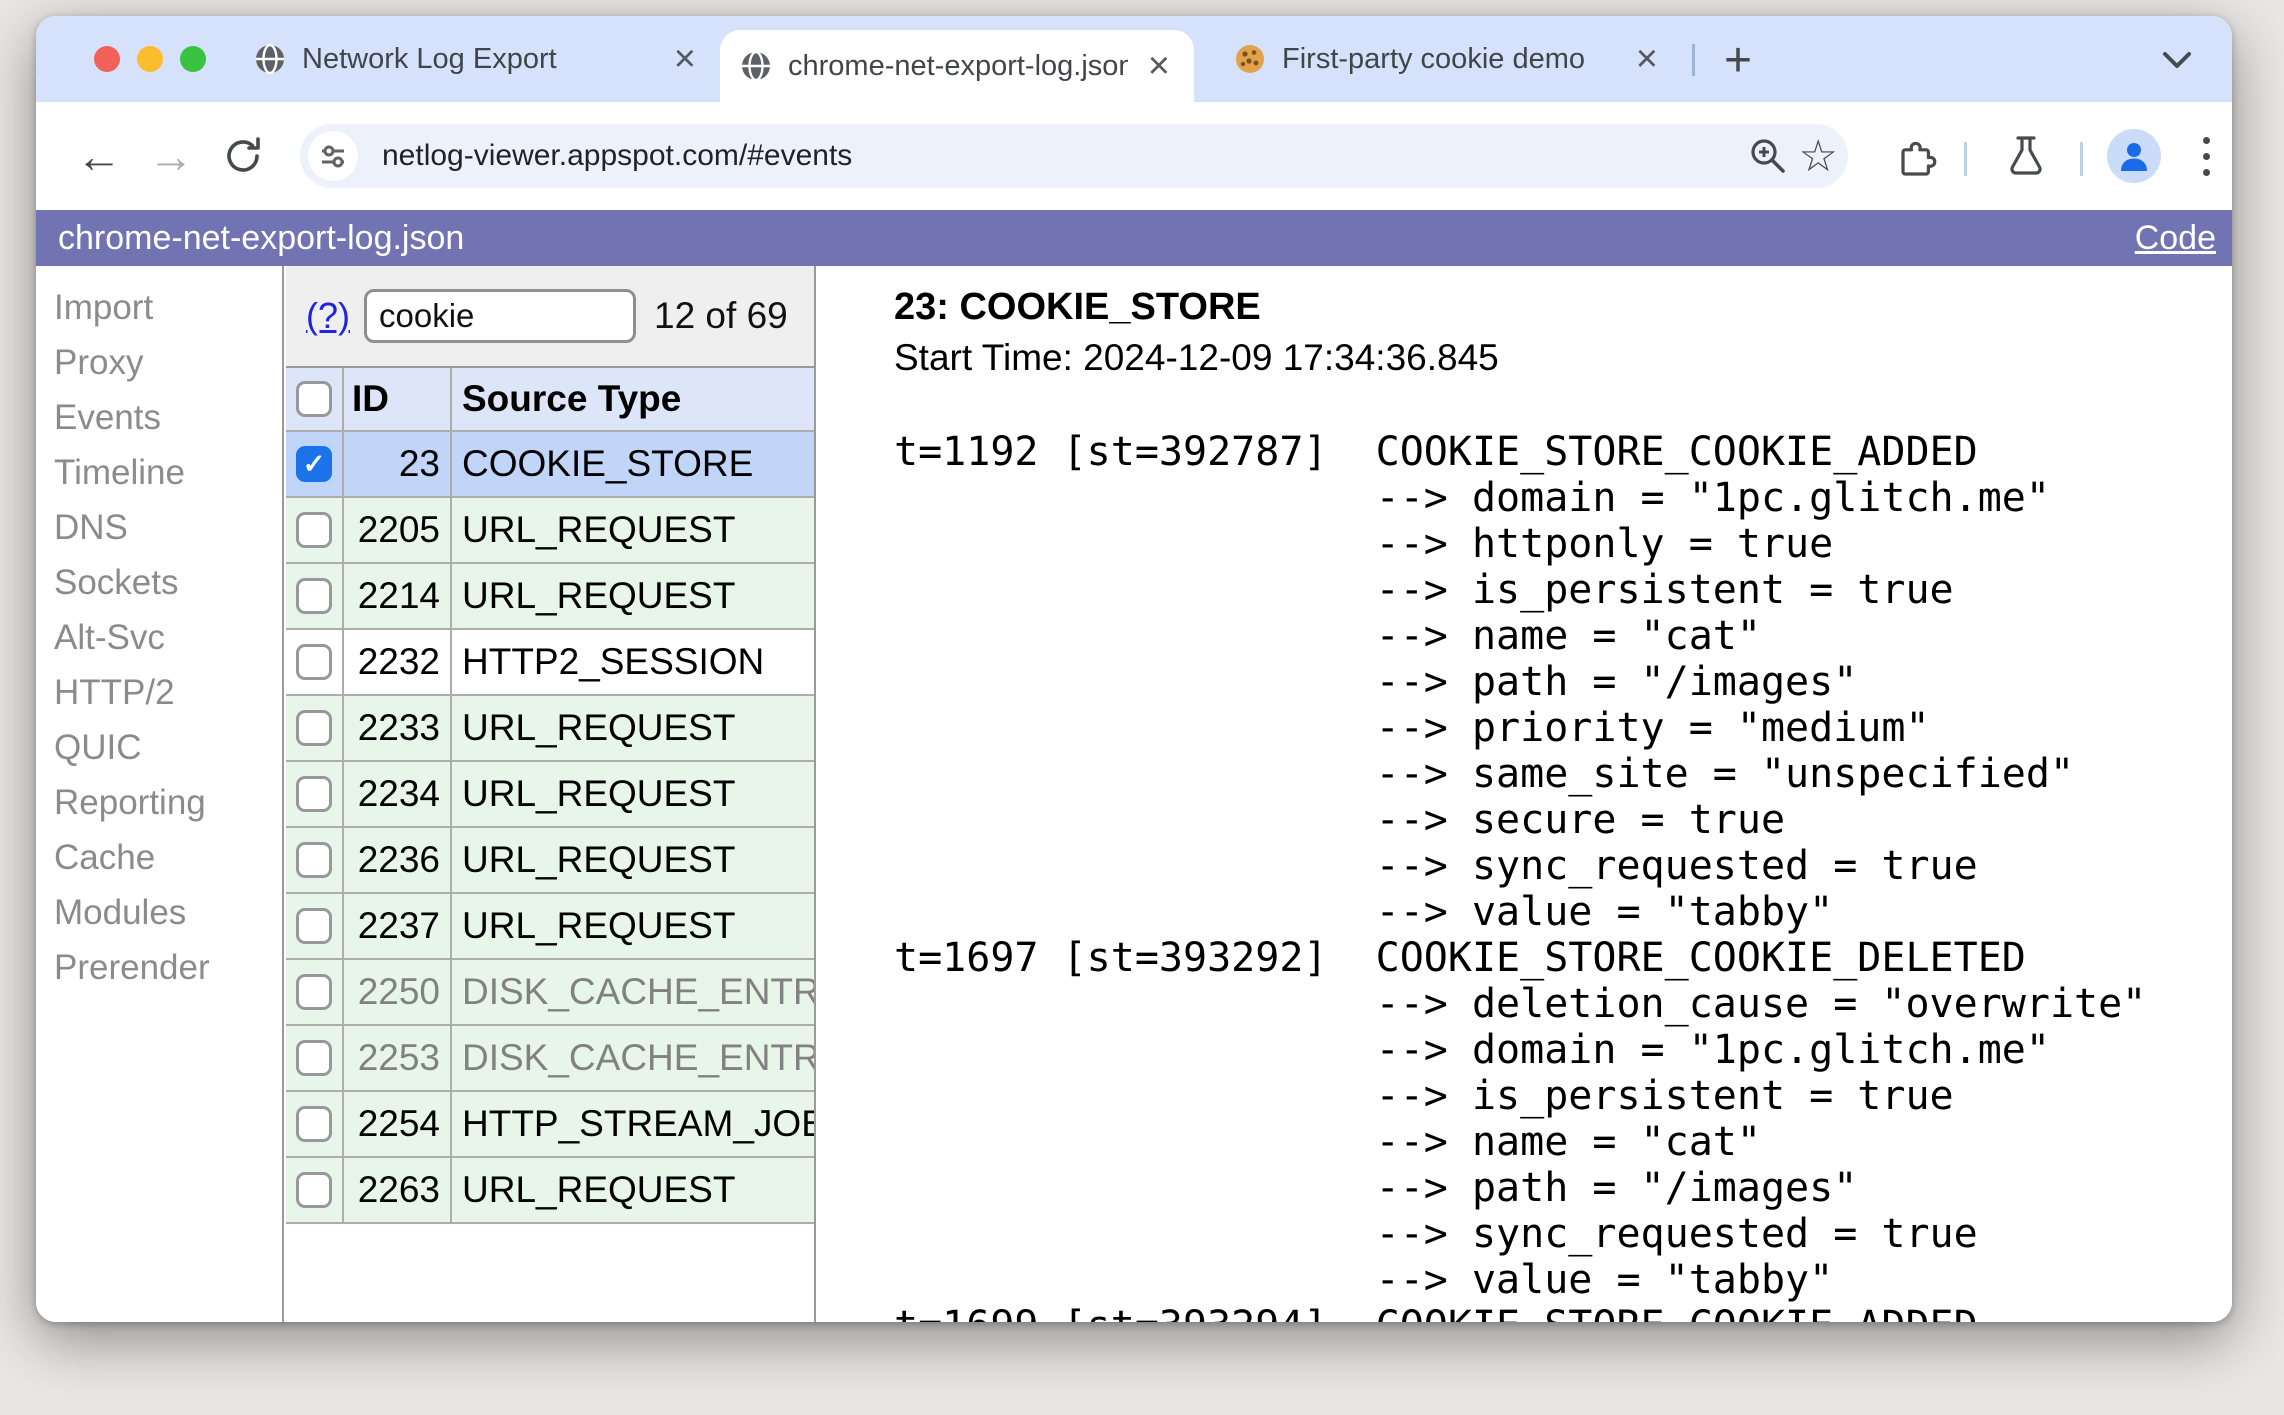  What do you see at coordinates (398, 1124) in the screenshot?
I see `row-id: 2254` at bounding box center [398, 1124].